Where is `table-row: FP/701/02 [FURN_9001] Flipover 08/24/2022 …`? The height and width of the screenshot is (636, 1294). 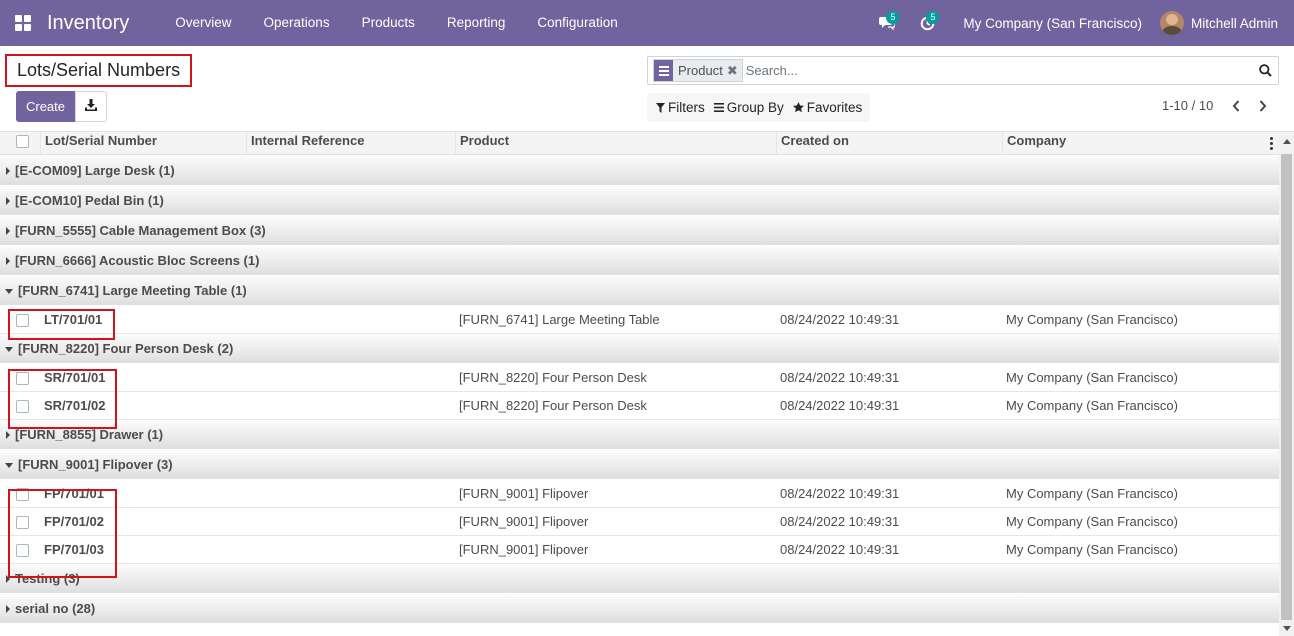
table-row: FP/701/02 [FURN_9001] Flipover 08/24/2022 … is located at coordinates (639, 522).